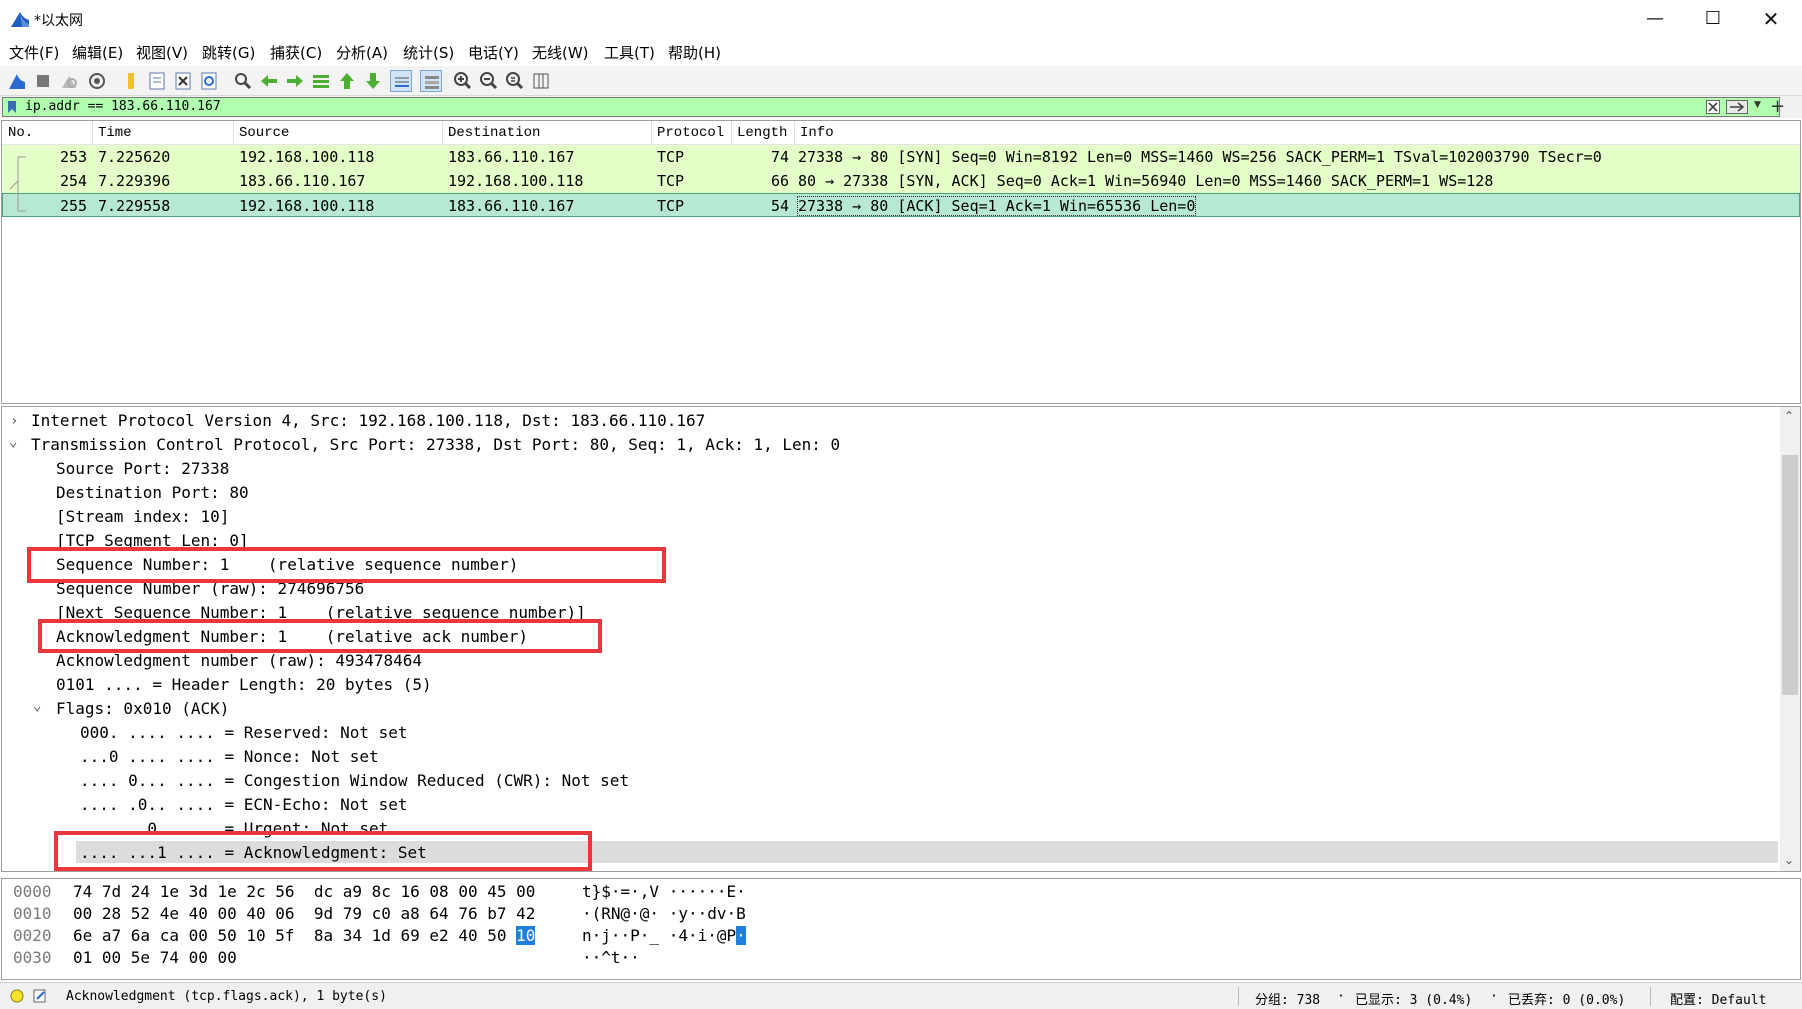 The width and height of the screenshot is (1802, 1009). I want to click on resize-columns-icon, so click(541, 81).